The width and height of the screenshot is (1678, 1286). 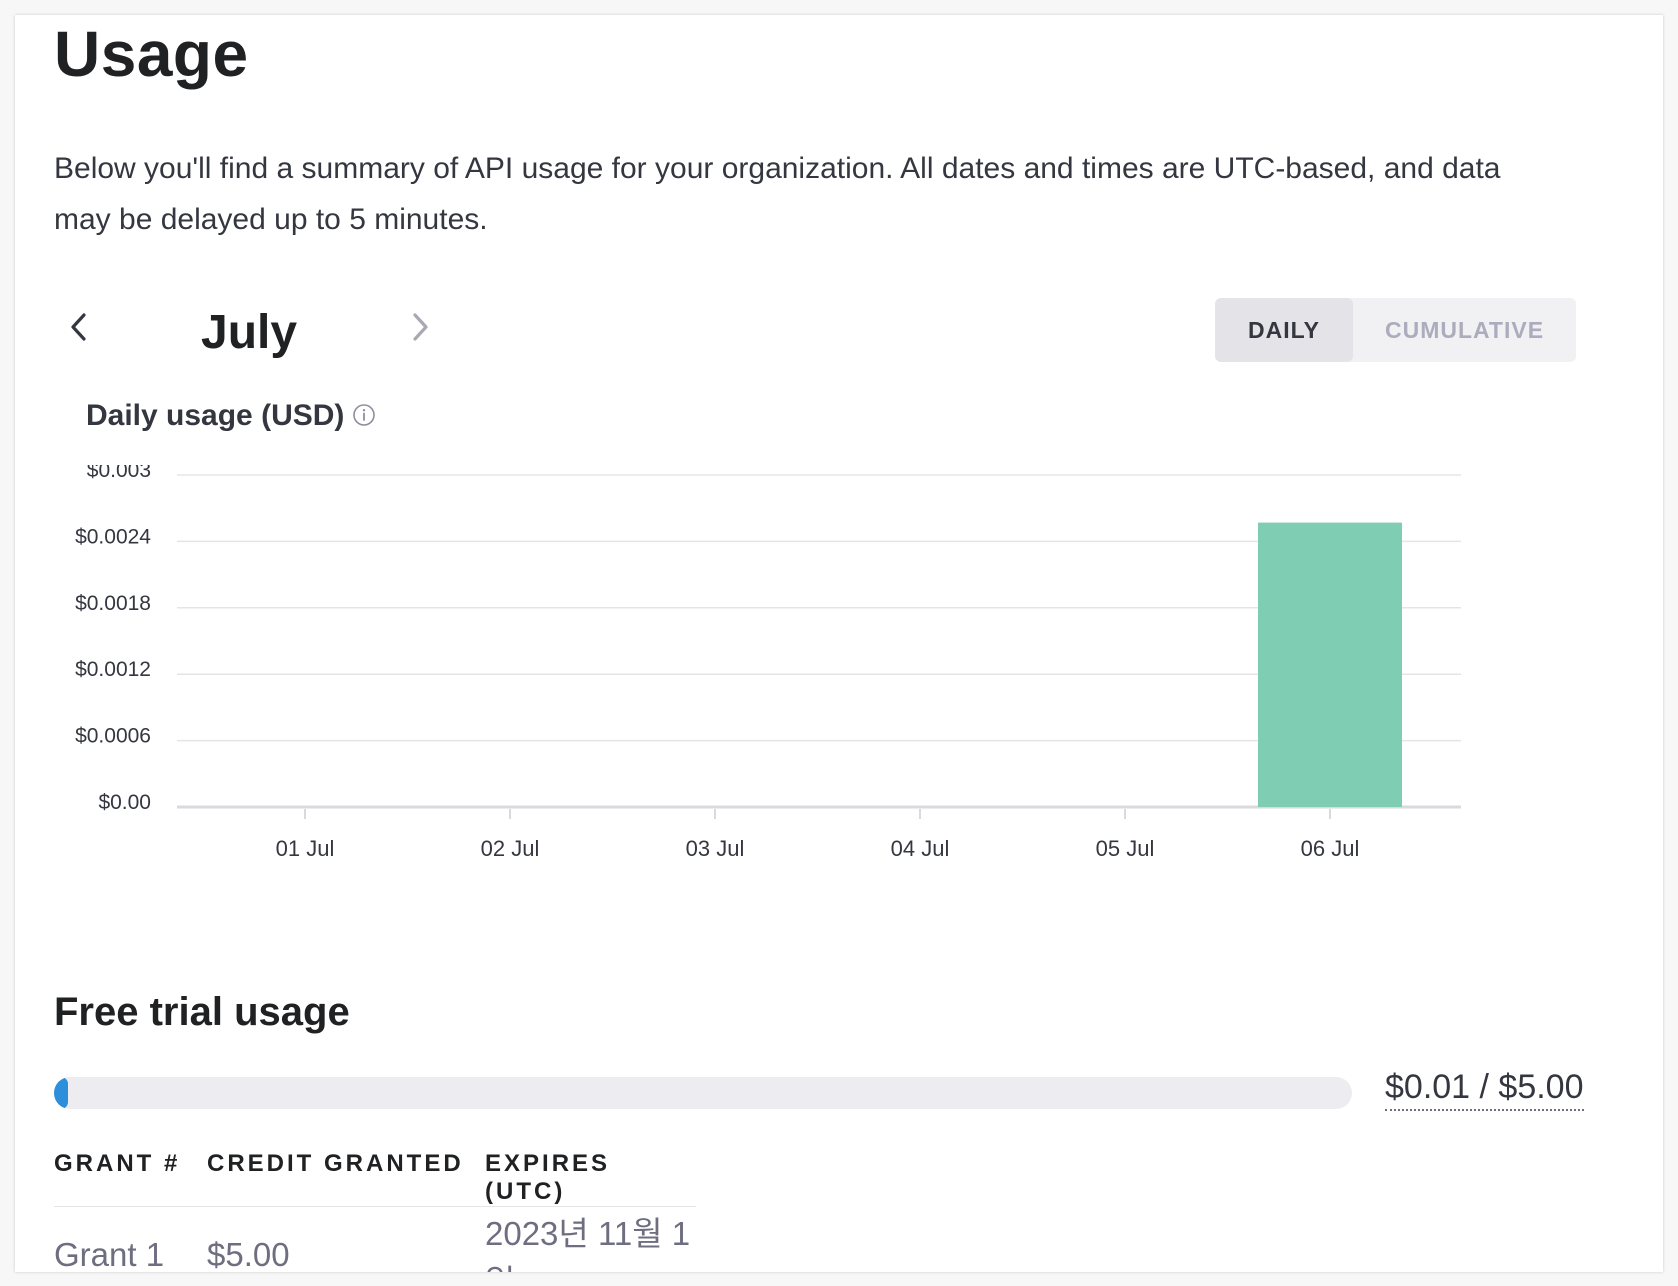 I want to click on x-tick-label: 03 Jul, so click(x=715, y=848).